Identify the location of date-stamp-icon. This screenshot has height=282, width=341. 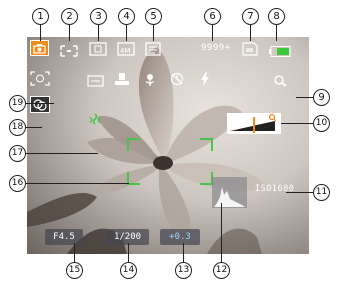
(95, 79).